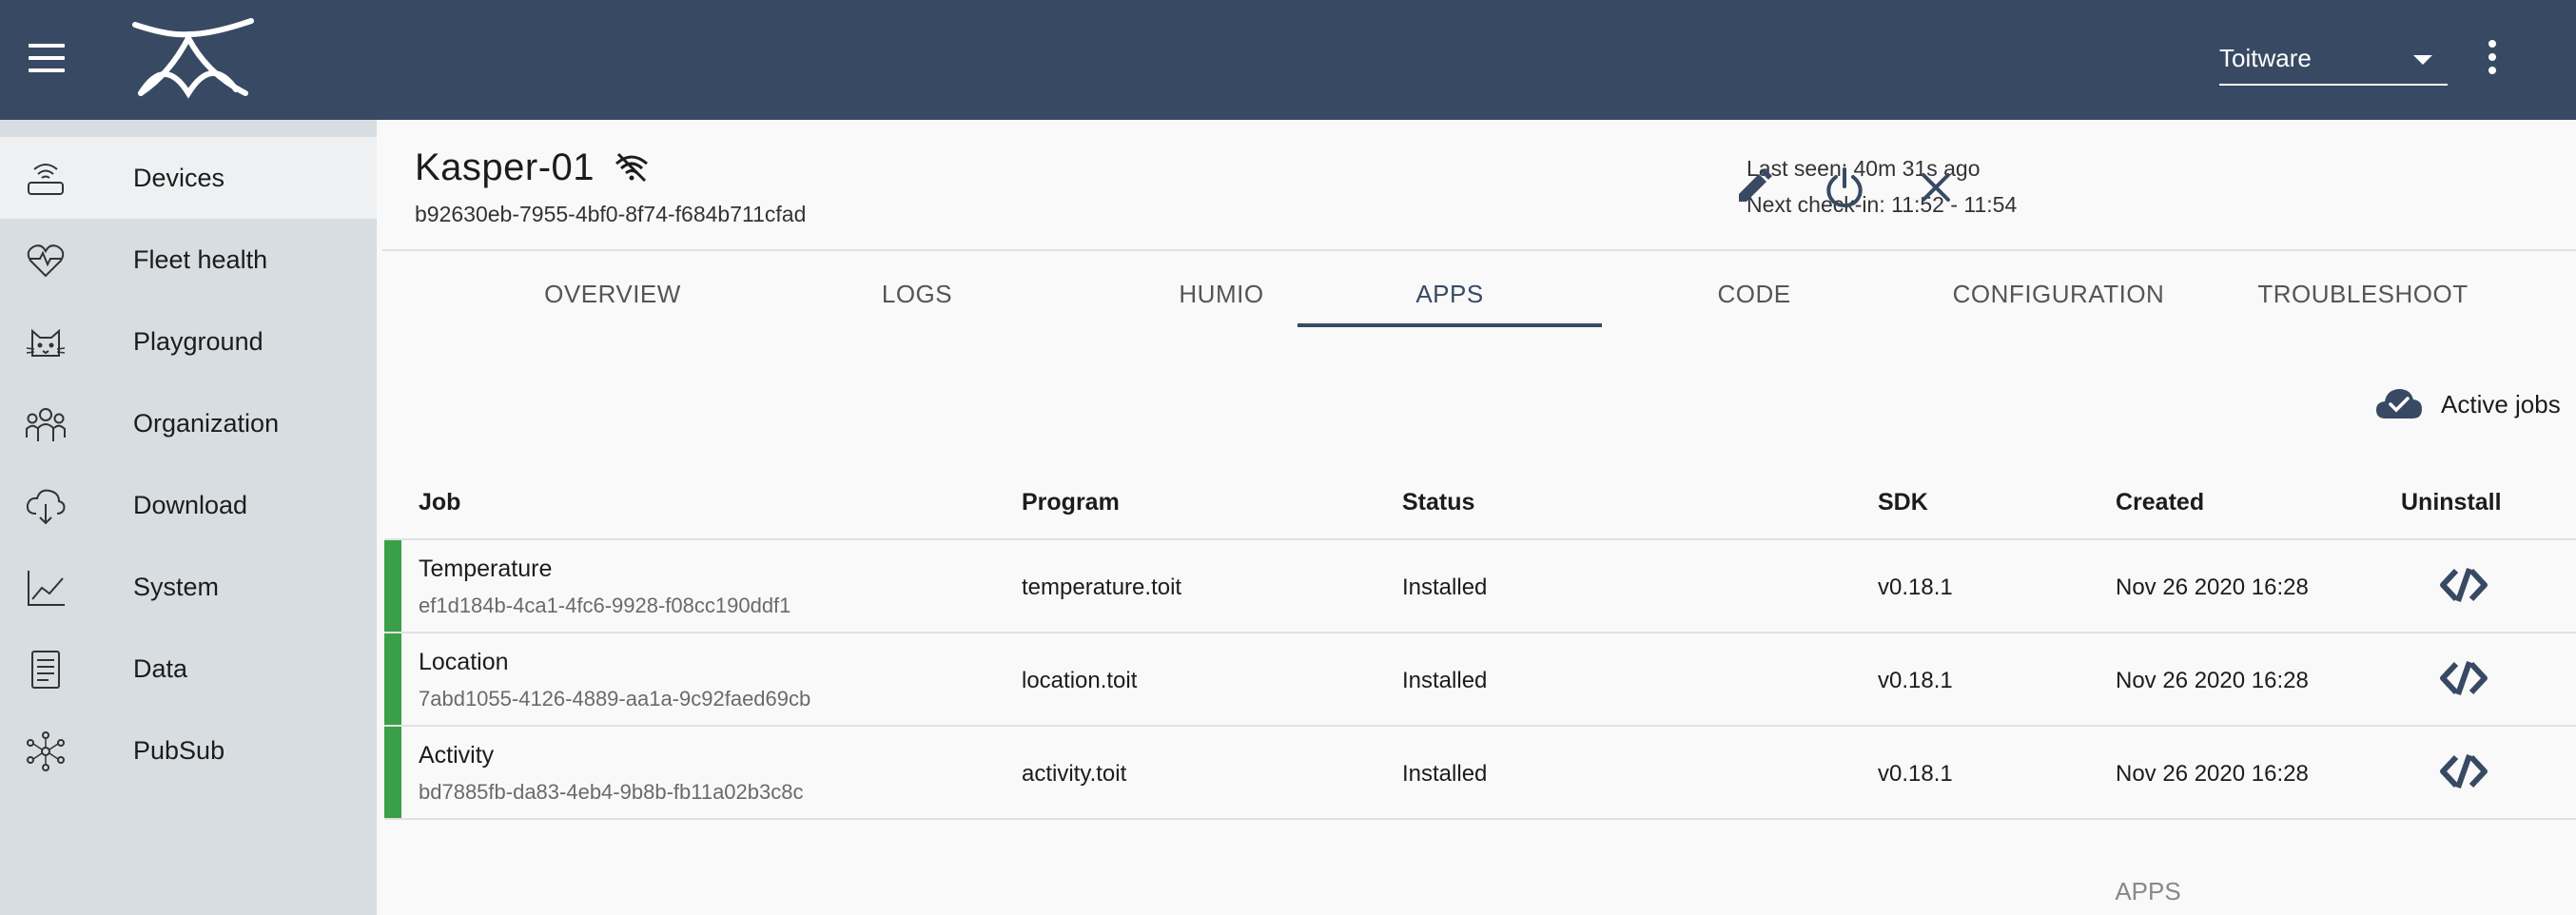 The image size is (2576, 915). Describe the element at coordinates (1102, 587) in the screenshot. I see `job-program: temperature.toit` at that location.